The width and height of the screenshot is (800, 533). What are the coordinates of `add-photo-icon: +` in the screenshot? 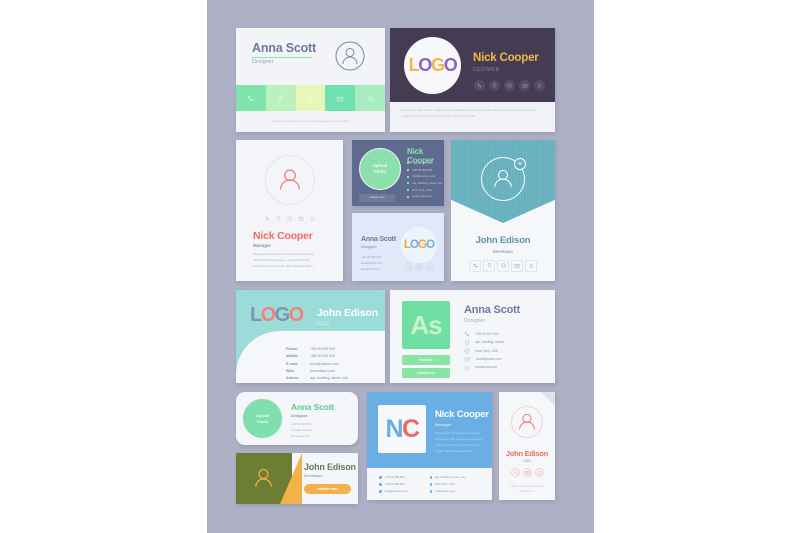 It's located at (520, 164).